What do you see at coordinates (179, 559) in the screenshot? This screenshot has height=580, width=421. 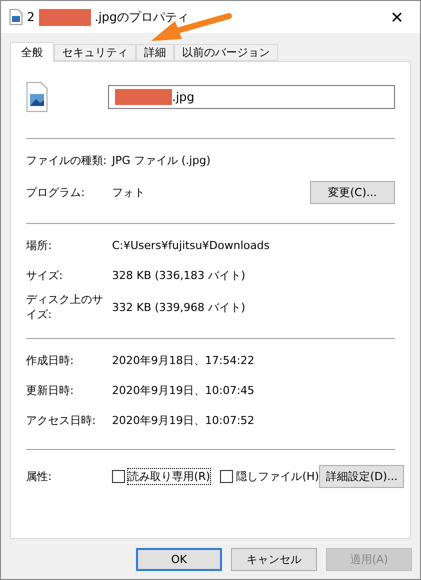 I see `dialog-button: OK` at bounding box center [179, 559].